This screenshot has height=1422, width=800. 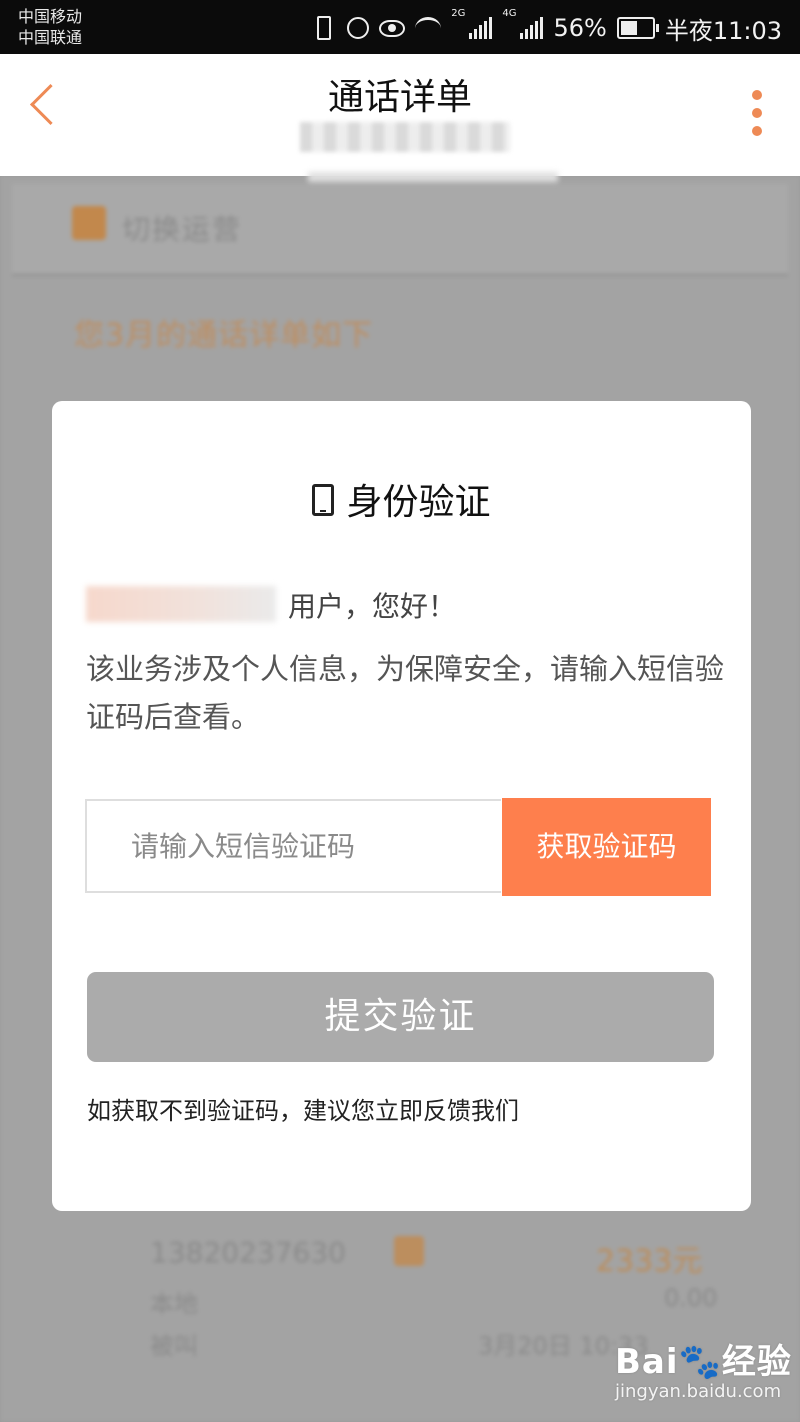 I want to click on baidu-watermark: Bai🐾经验 jingyan.baidu.com, so click(x=703, y=1368).